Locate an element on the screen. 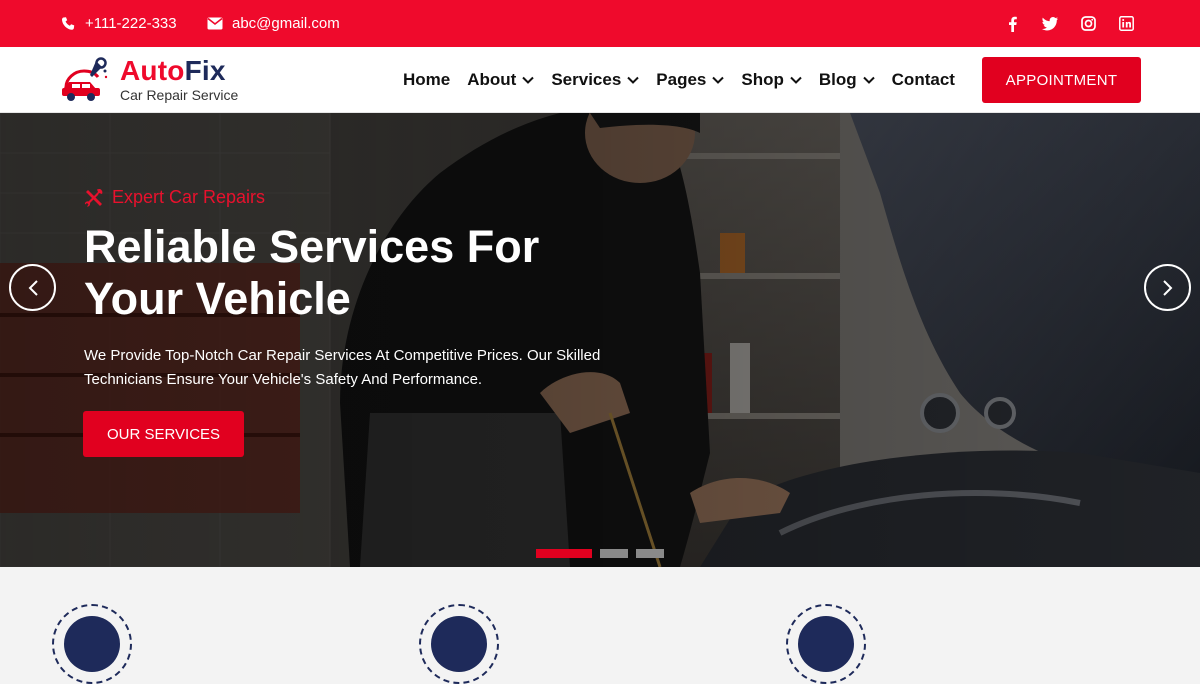 The width and height of the screenshot is (1200, 684). car-wrench-logo-icon is located at coordinates (85, 80).